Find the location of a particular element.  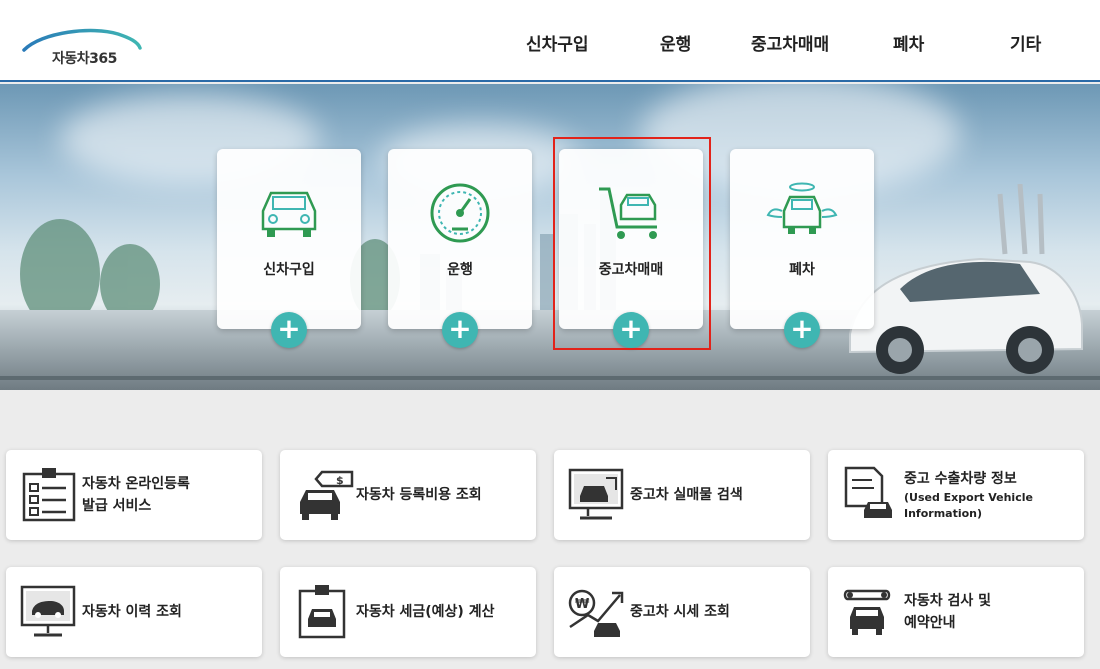

card-label: 신차구입 is located at coordinates (289, 270).